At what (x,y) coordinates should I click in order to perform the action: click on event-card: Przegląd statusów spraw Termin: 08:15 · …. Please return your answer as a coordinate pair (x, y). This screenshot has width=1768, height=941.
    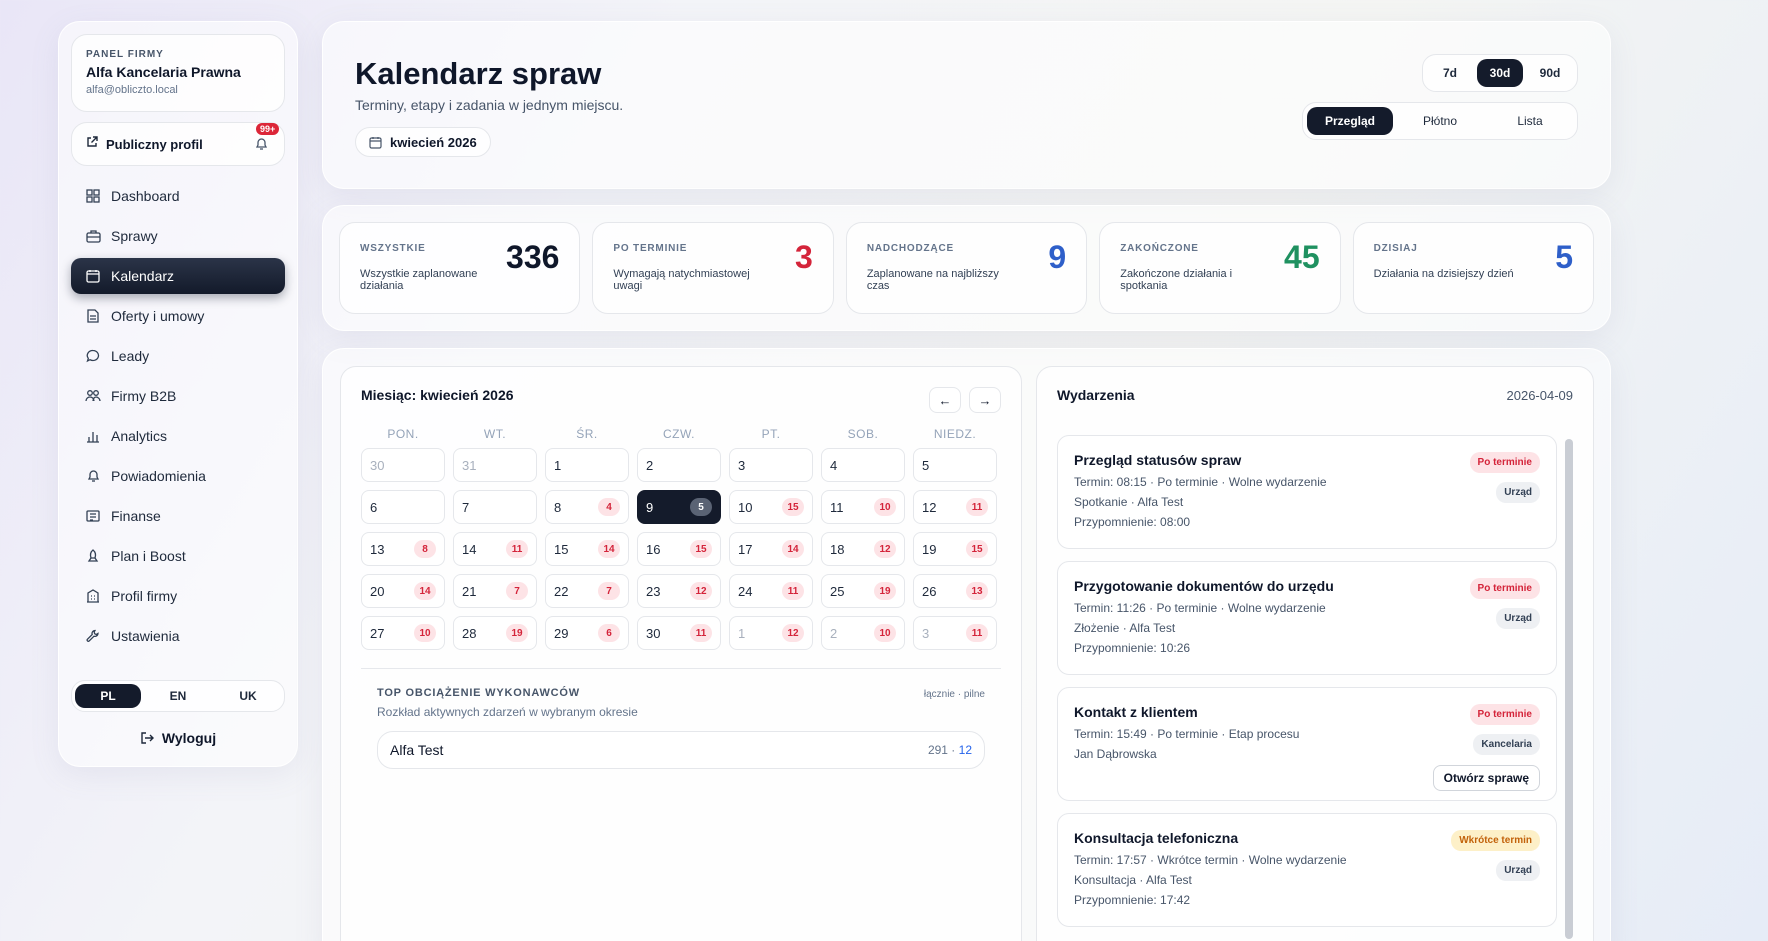
    Looking at the image, I should click on (1307, 492).